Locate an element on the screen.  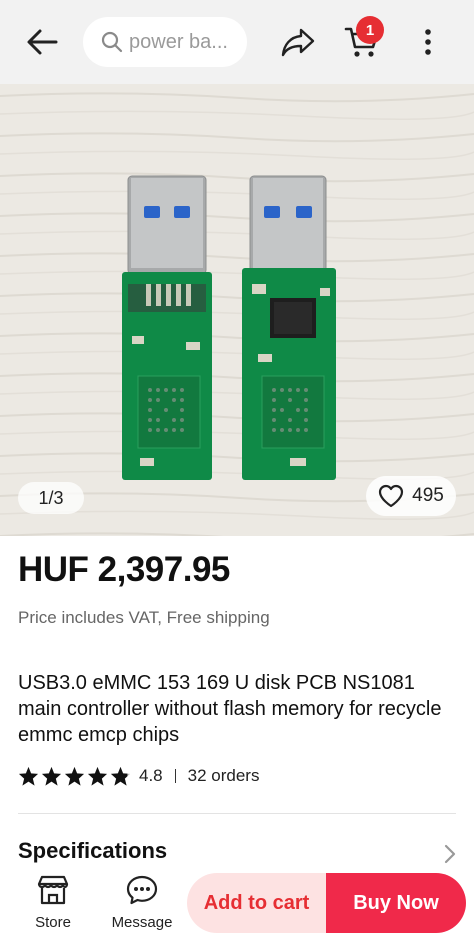
orders-count: 32 orders is located at coordinates (223, 775).